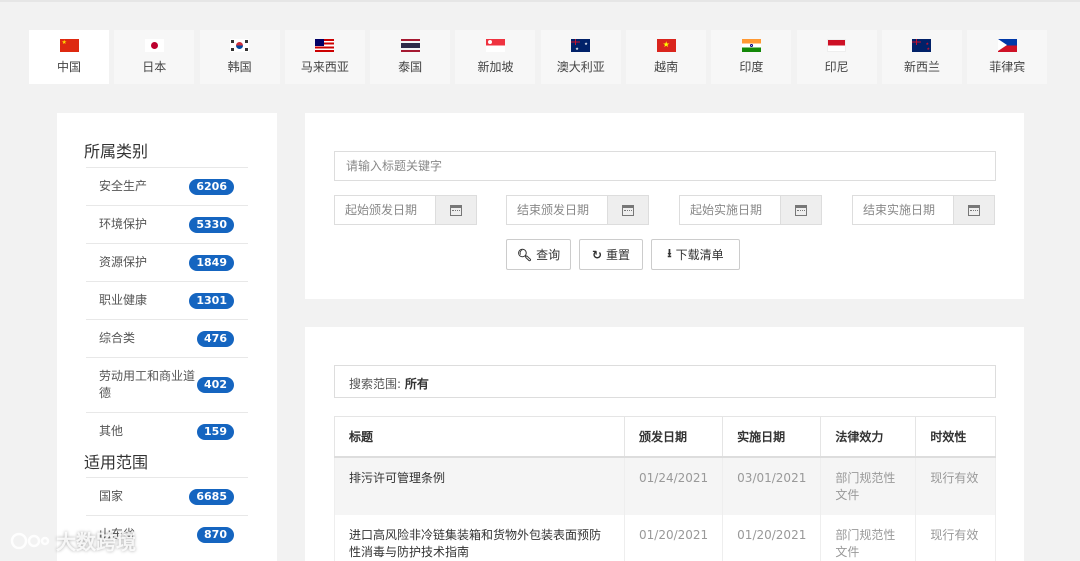 The height and width of the screenshot is (561, 1080). I want to click on column-header-effective-date: 实施日期, so click(772, 437).